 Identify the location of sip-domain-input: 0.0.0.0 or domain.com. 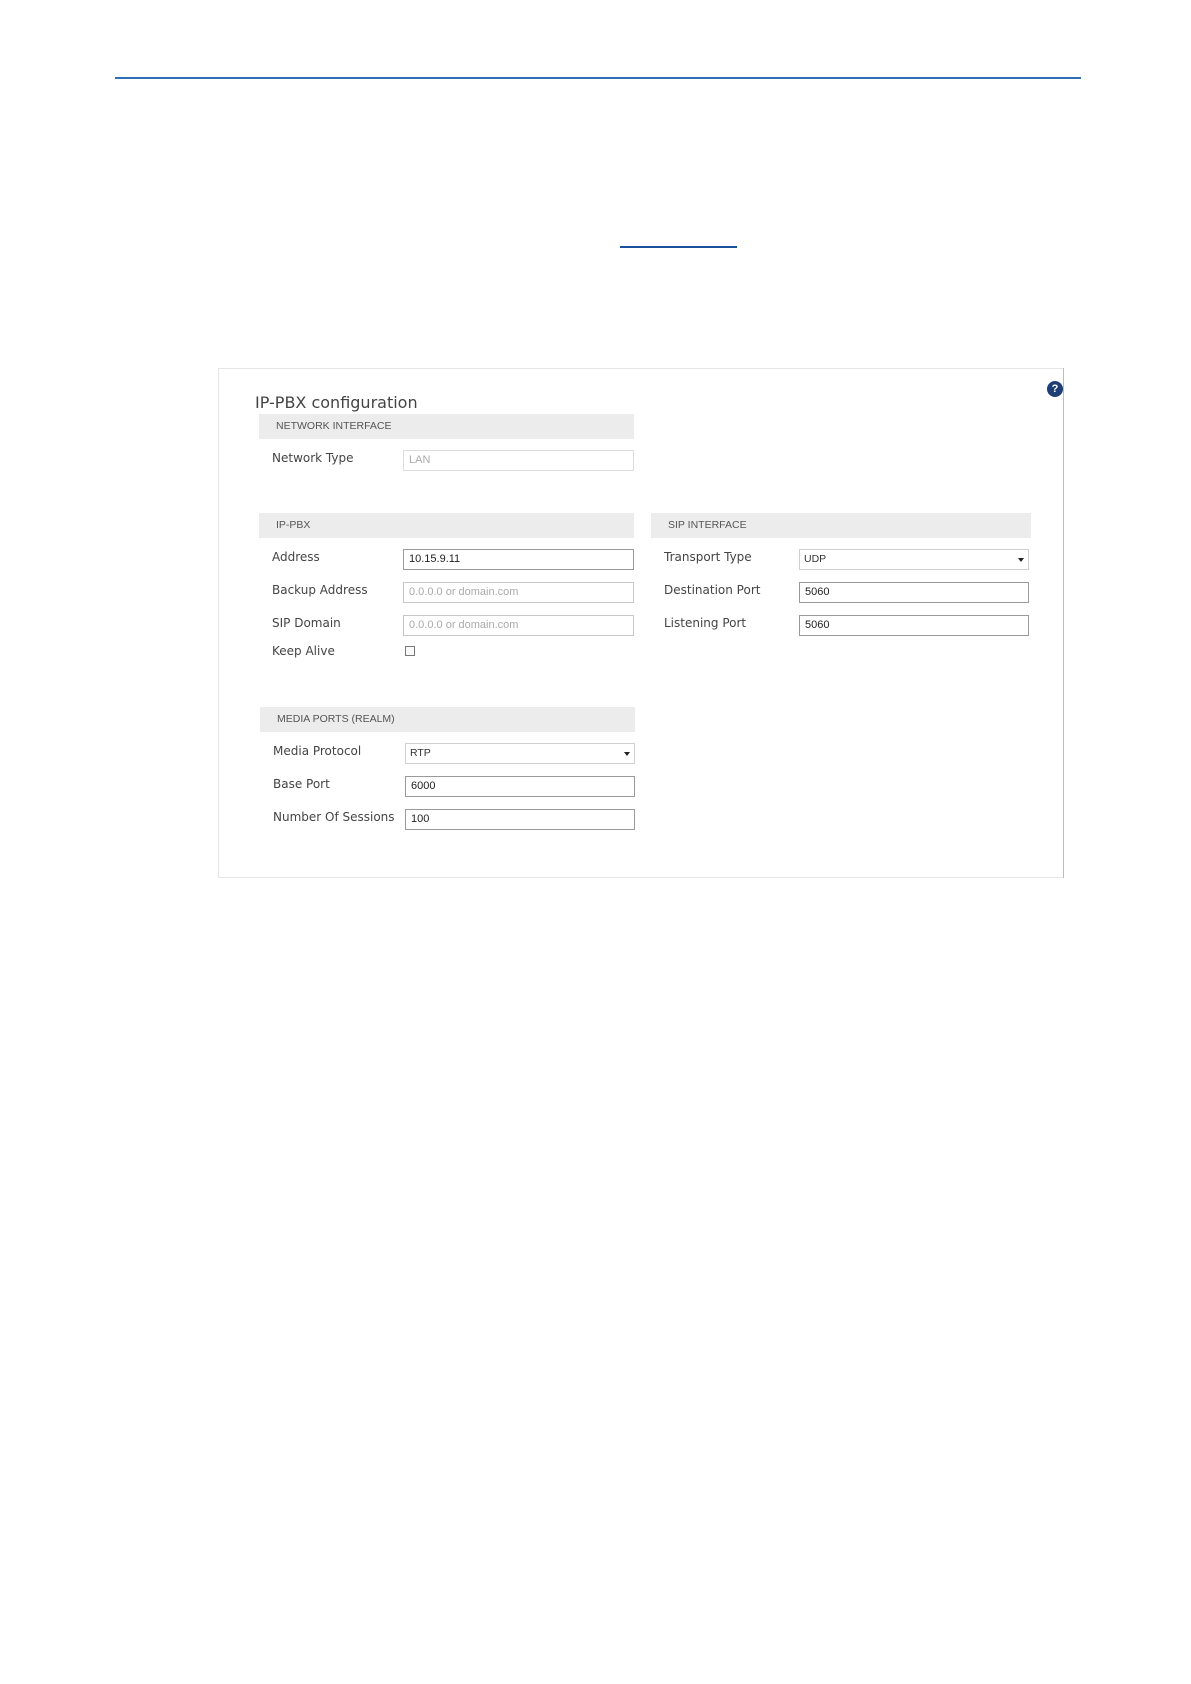
(518, 625).